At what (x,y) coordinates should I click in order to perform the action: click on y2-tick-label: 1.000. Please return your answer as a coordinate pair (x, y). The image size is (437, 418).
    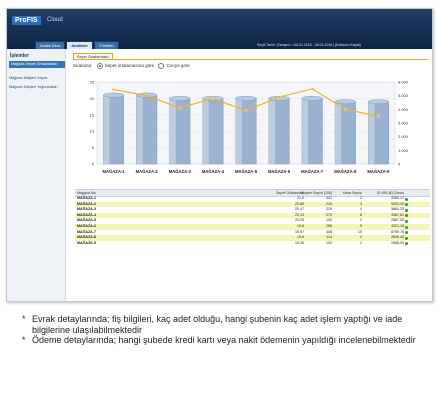
    Looking at the image, I should click on (403, 150).